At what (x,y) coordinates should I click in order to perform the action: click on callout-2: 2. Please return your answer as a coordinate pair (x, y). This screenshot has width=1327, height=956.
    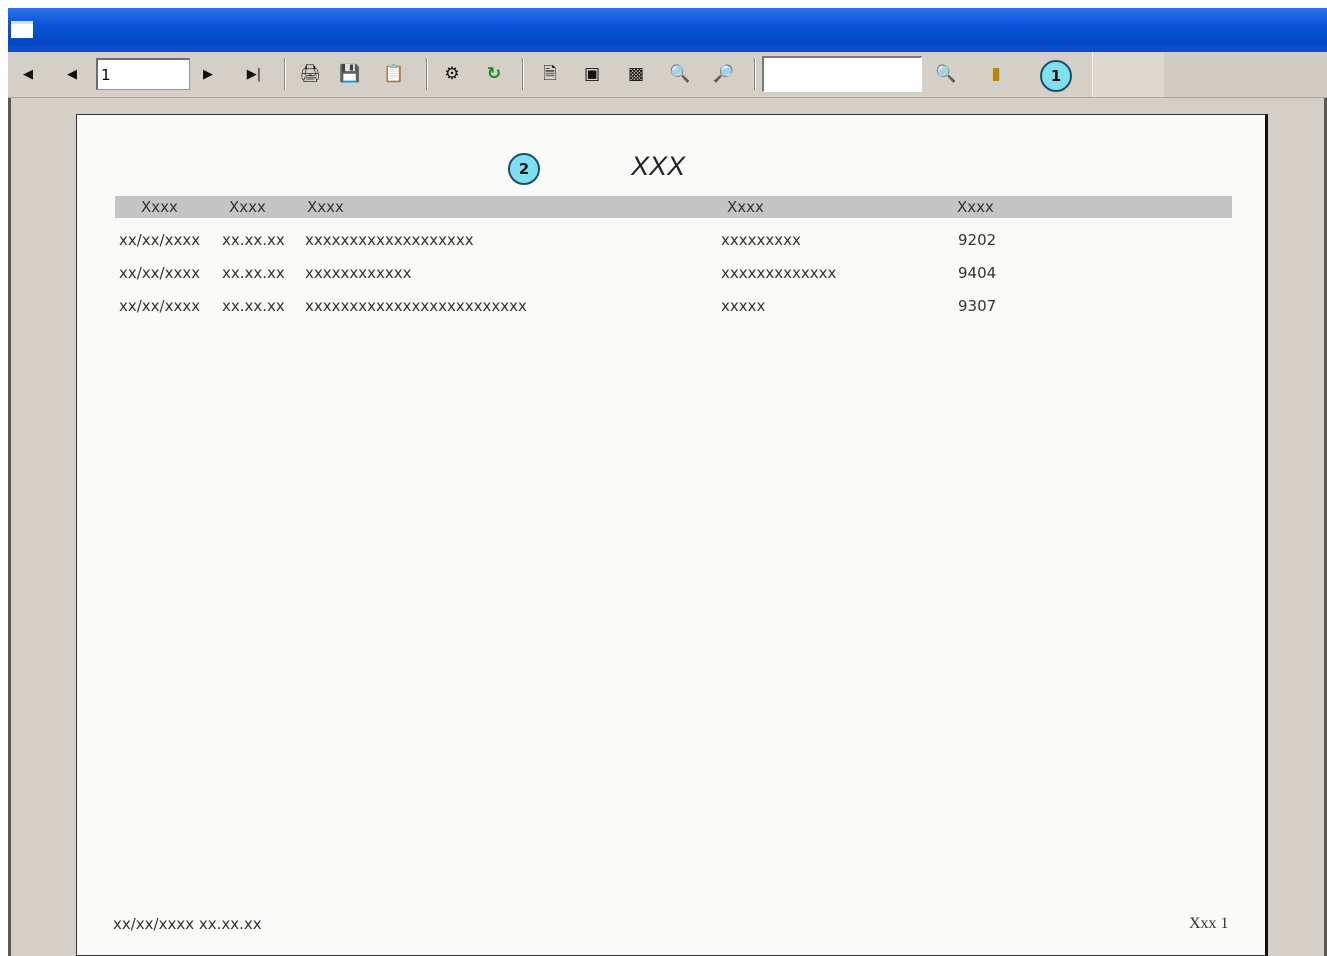
    Looking at the image, I should click on (524, 169).